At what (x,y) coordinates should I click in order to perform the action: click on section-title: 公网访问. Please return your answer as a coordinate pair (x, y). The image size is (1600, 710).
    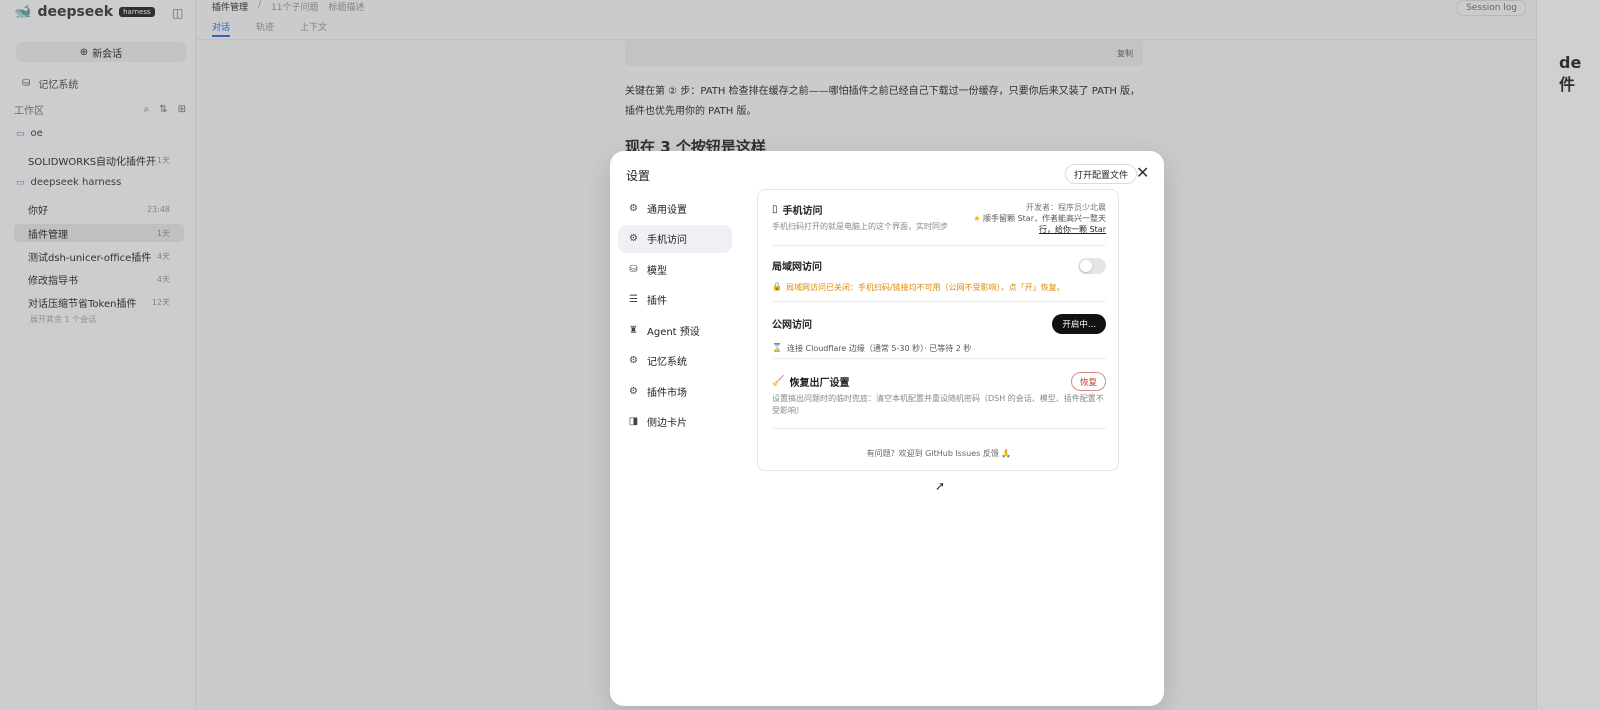
    Looking at the image, I should click on (792, 325).